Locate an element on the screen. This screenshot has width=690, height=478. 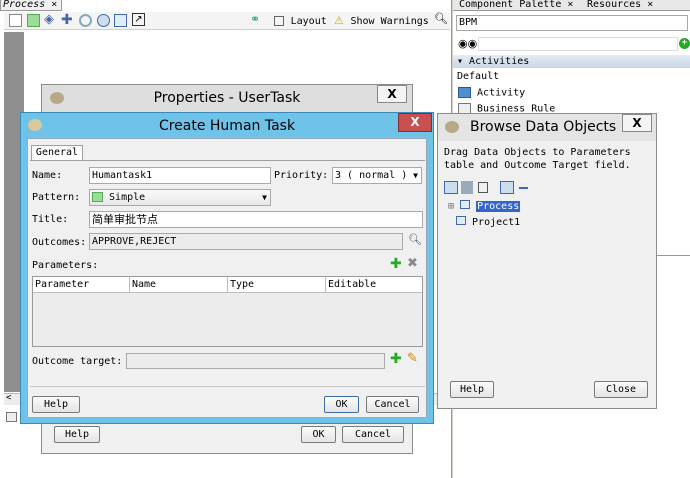
app-icon is located at coordinates (452, 127).